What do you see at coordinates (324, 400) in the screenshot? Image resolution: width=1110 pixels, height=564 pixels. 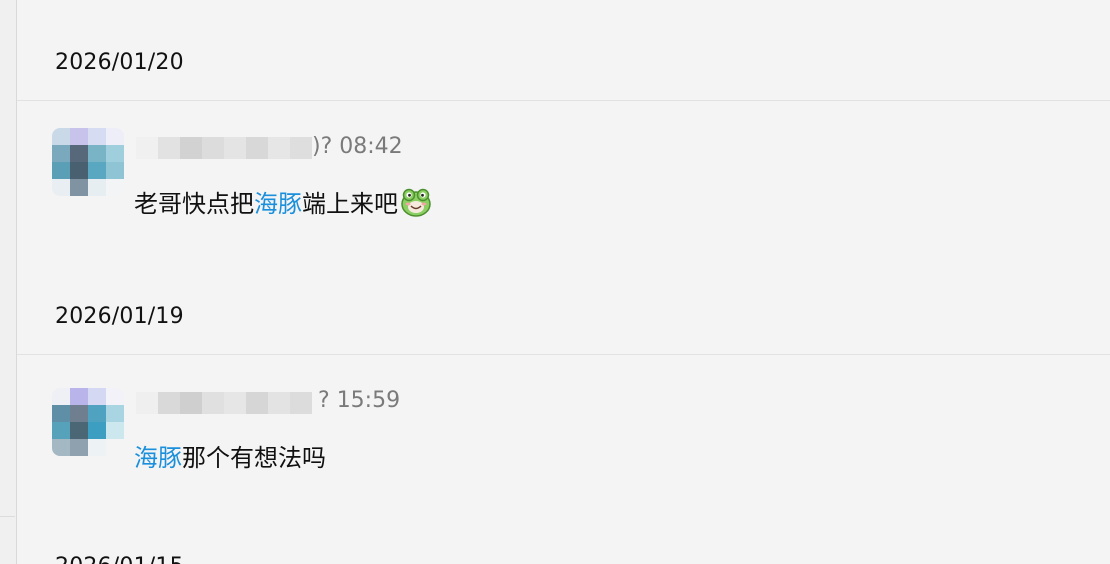 I see `sender-suffix: ?` at bounding box center [324, 400].